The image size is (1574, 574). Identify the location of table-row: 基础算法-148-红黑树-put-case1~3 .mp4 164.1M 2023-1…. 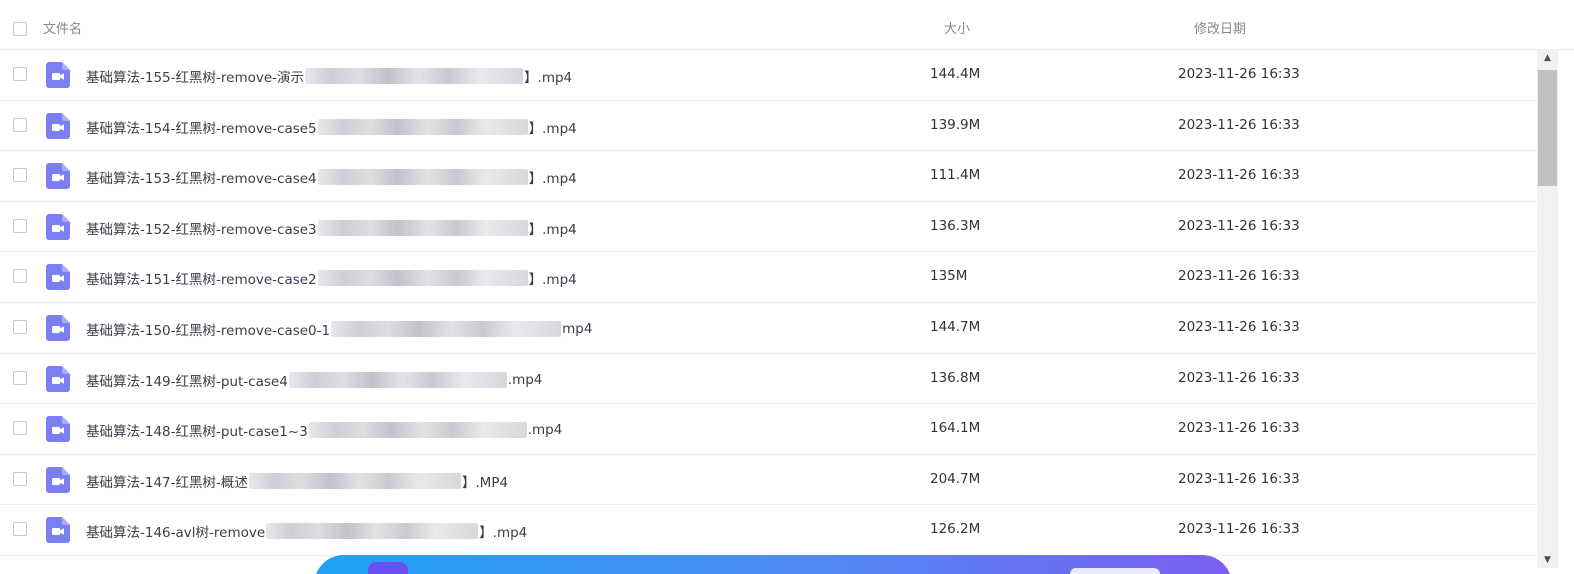
(768, 429).